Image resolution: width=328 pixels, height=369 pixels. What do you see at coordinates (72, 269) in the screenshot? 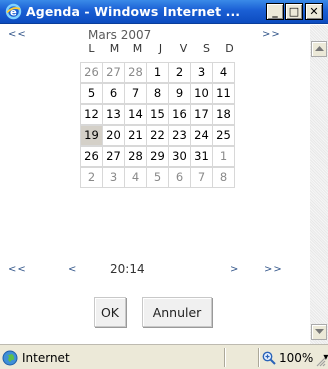
I see `prev-minute-link: <` at bounding box center [72, 269].